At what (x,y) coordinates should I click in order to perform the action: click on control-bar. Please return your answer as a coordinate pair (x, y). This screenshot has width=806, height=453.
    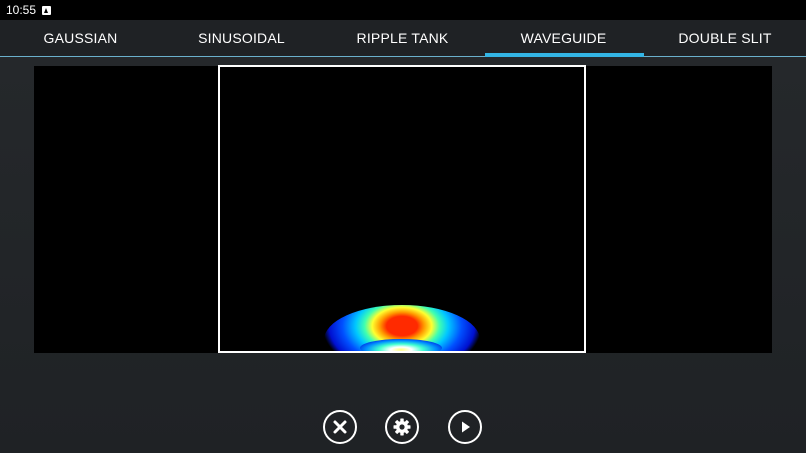
    Looking at the image, I should click on (403, 427).